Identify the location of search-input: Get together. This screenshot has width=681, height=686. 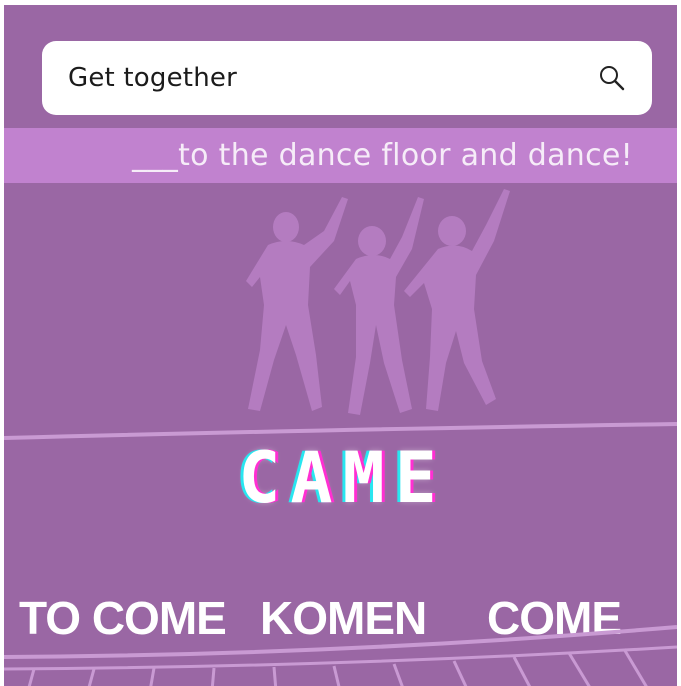
(152, 78).